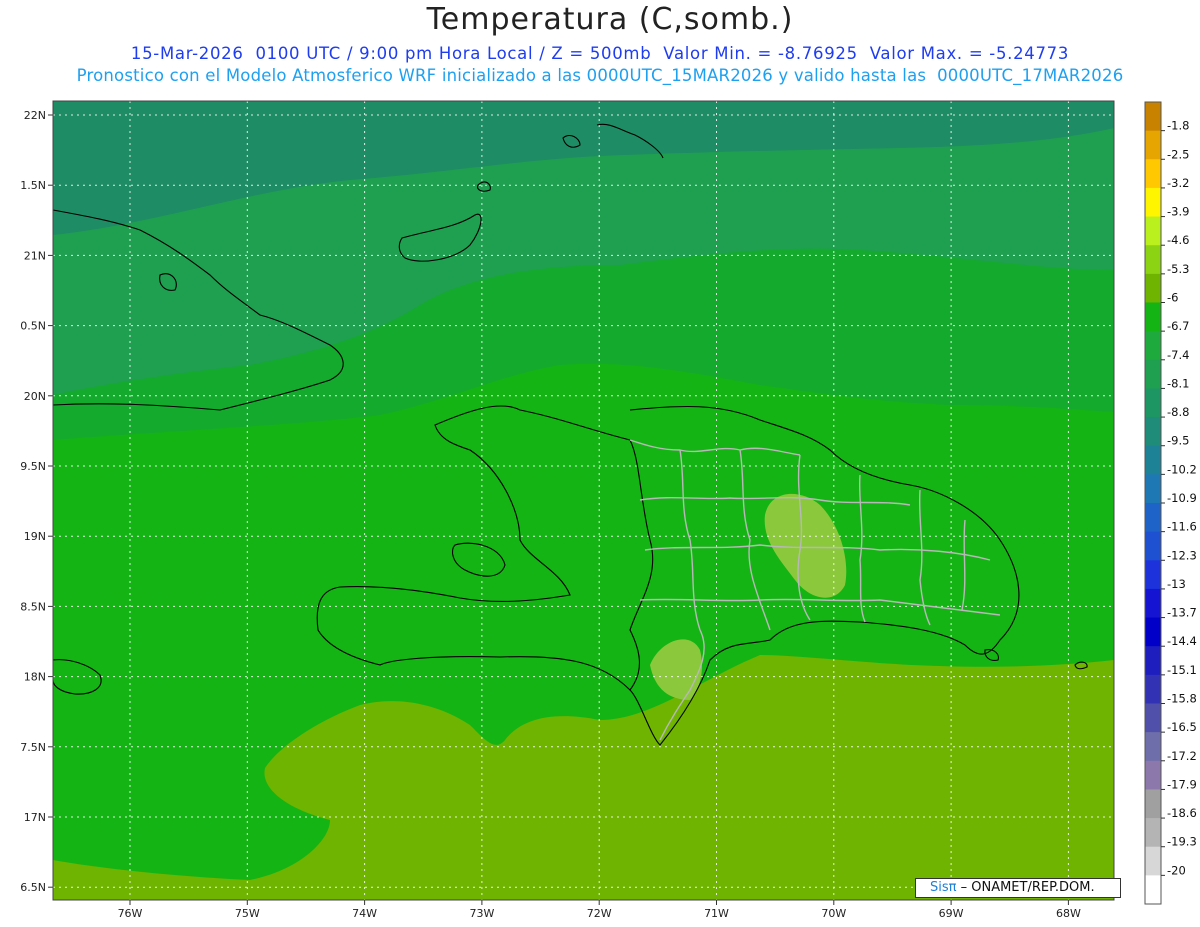 The image size is (1200, 927). I want to click on lat-tick-label: 7.5N, so click(33, 747).